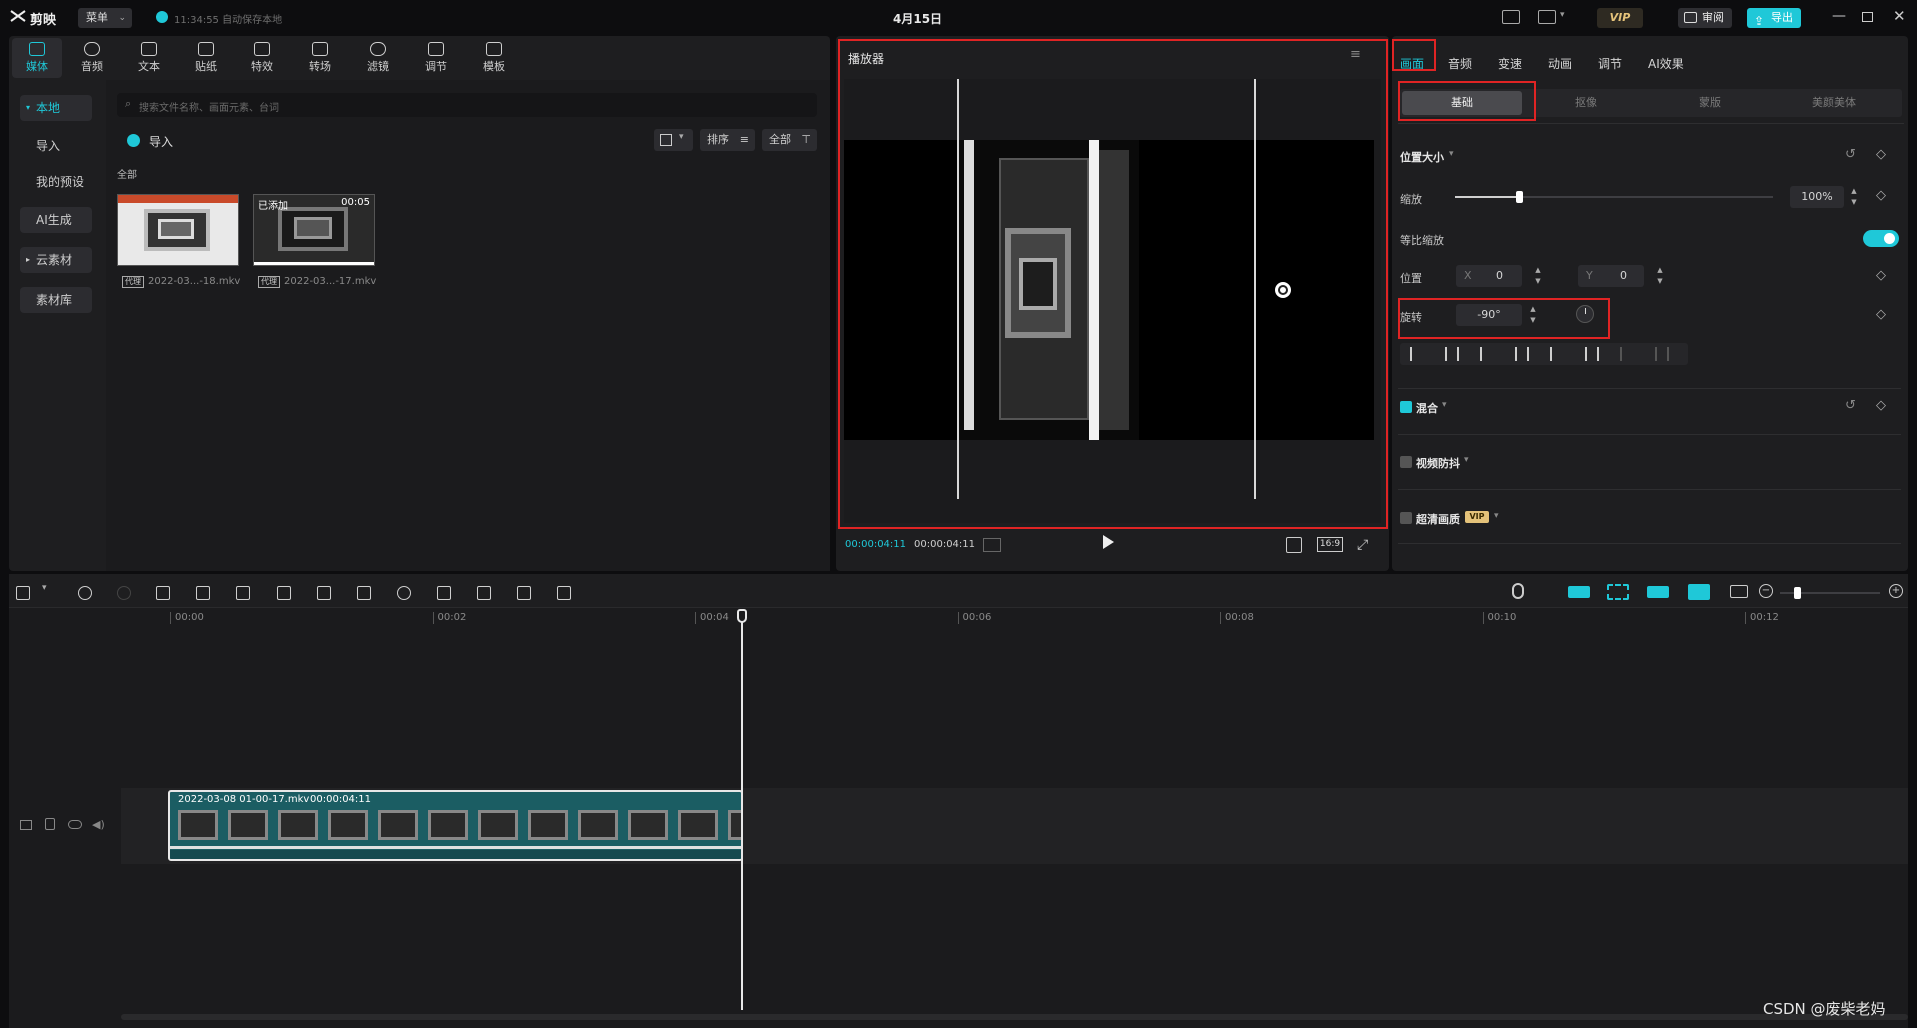  What do you see at coordinates (75, 824) in the screenshot?
I see `eye-icon` at bounding box center [75, 824].